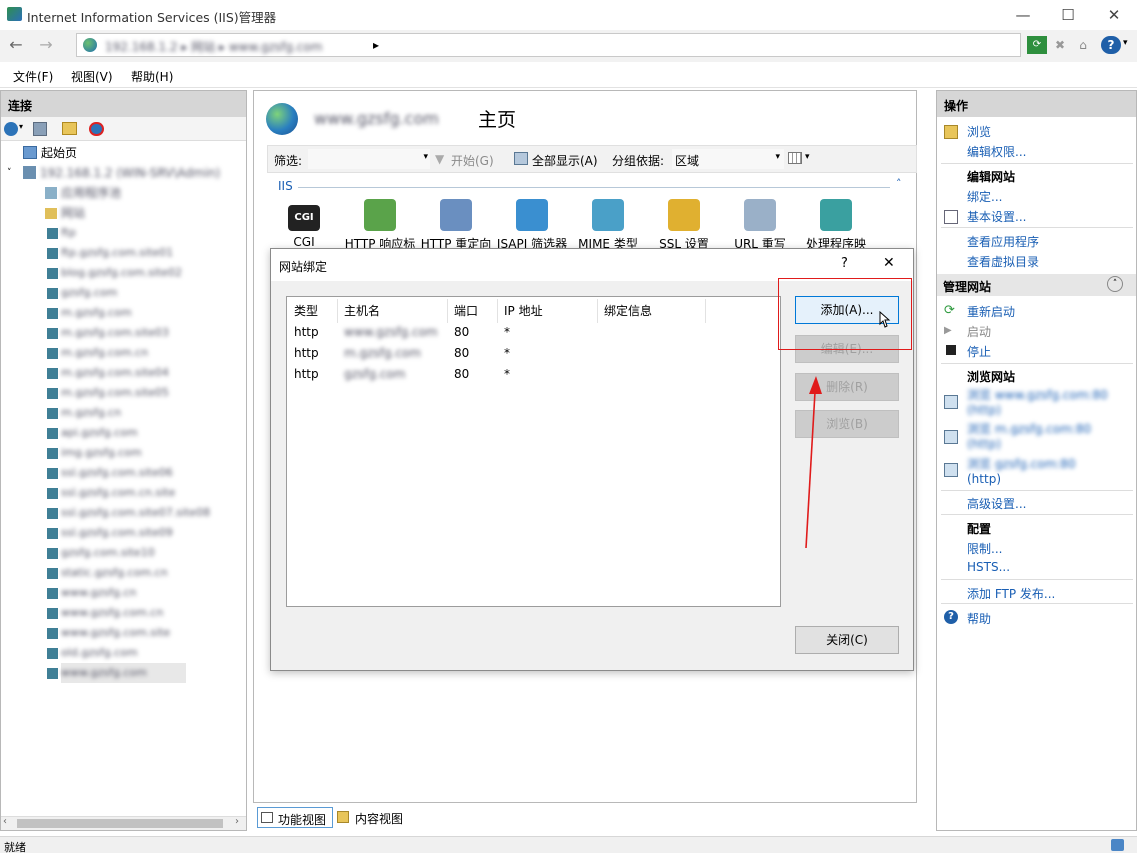 The image size is (1137, 853). What do you see at coordinates (1083, 45) in the screenshot?
I see `home-icon: ⌂` at bounding box center [1083, 45].